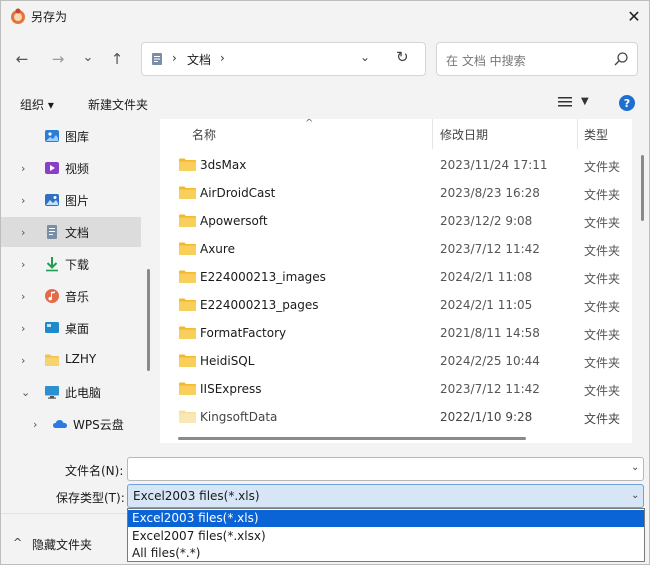 The width and height of the screenshot is (650, 565). What do you see at coordinates (263, 277) in the screenshot?
I see `file-name: E224000213_images` at bounding box center [263, 277].